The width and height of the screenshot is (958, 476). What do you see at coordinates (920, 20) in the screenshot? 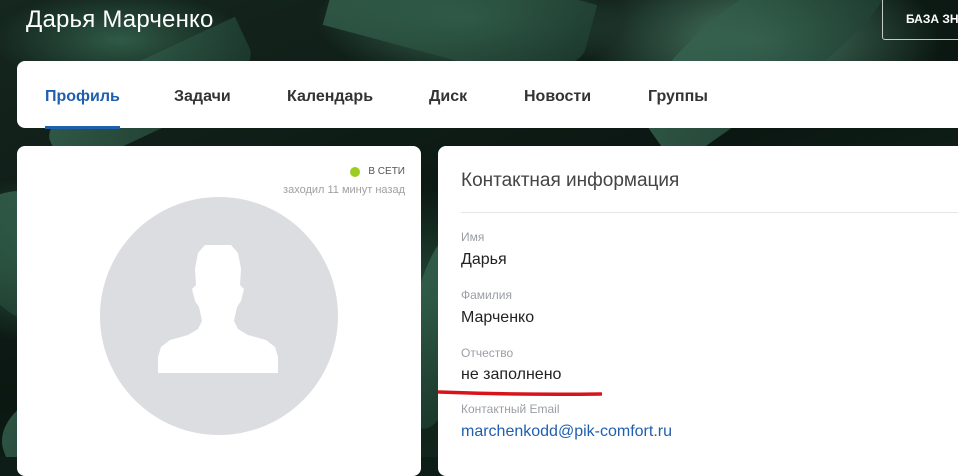
I see `knowledge-base-button: БАЗА ЗН` at bounding box center [920, 20].